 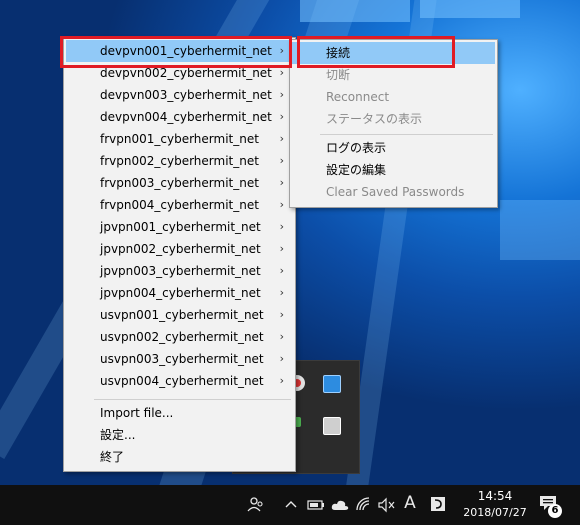 What do you see at coordinates (340, 505) in the screenshot?
I see `onedrive-cloud-icon` at bounding box center [340, 505].